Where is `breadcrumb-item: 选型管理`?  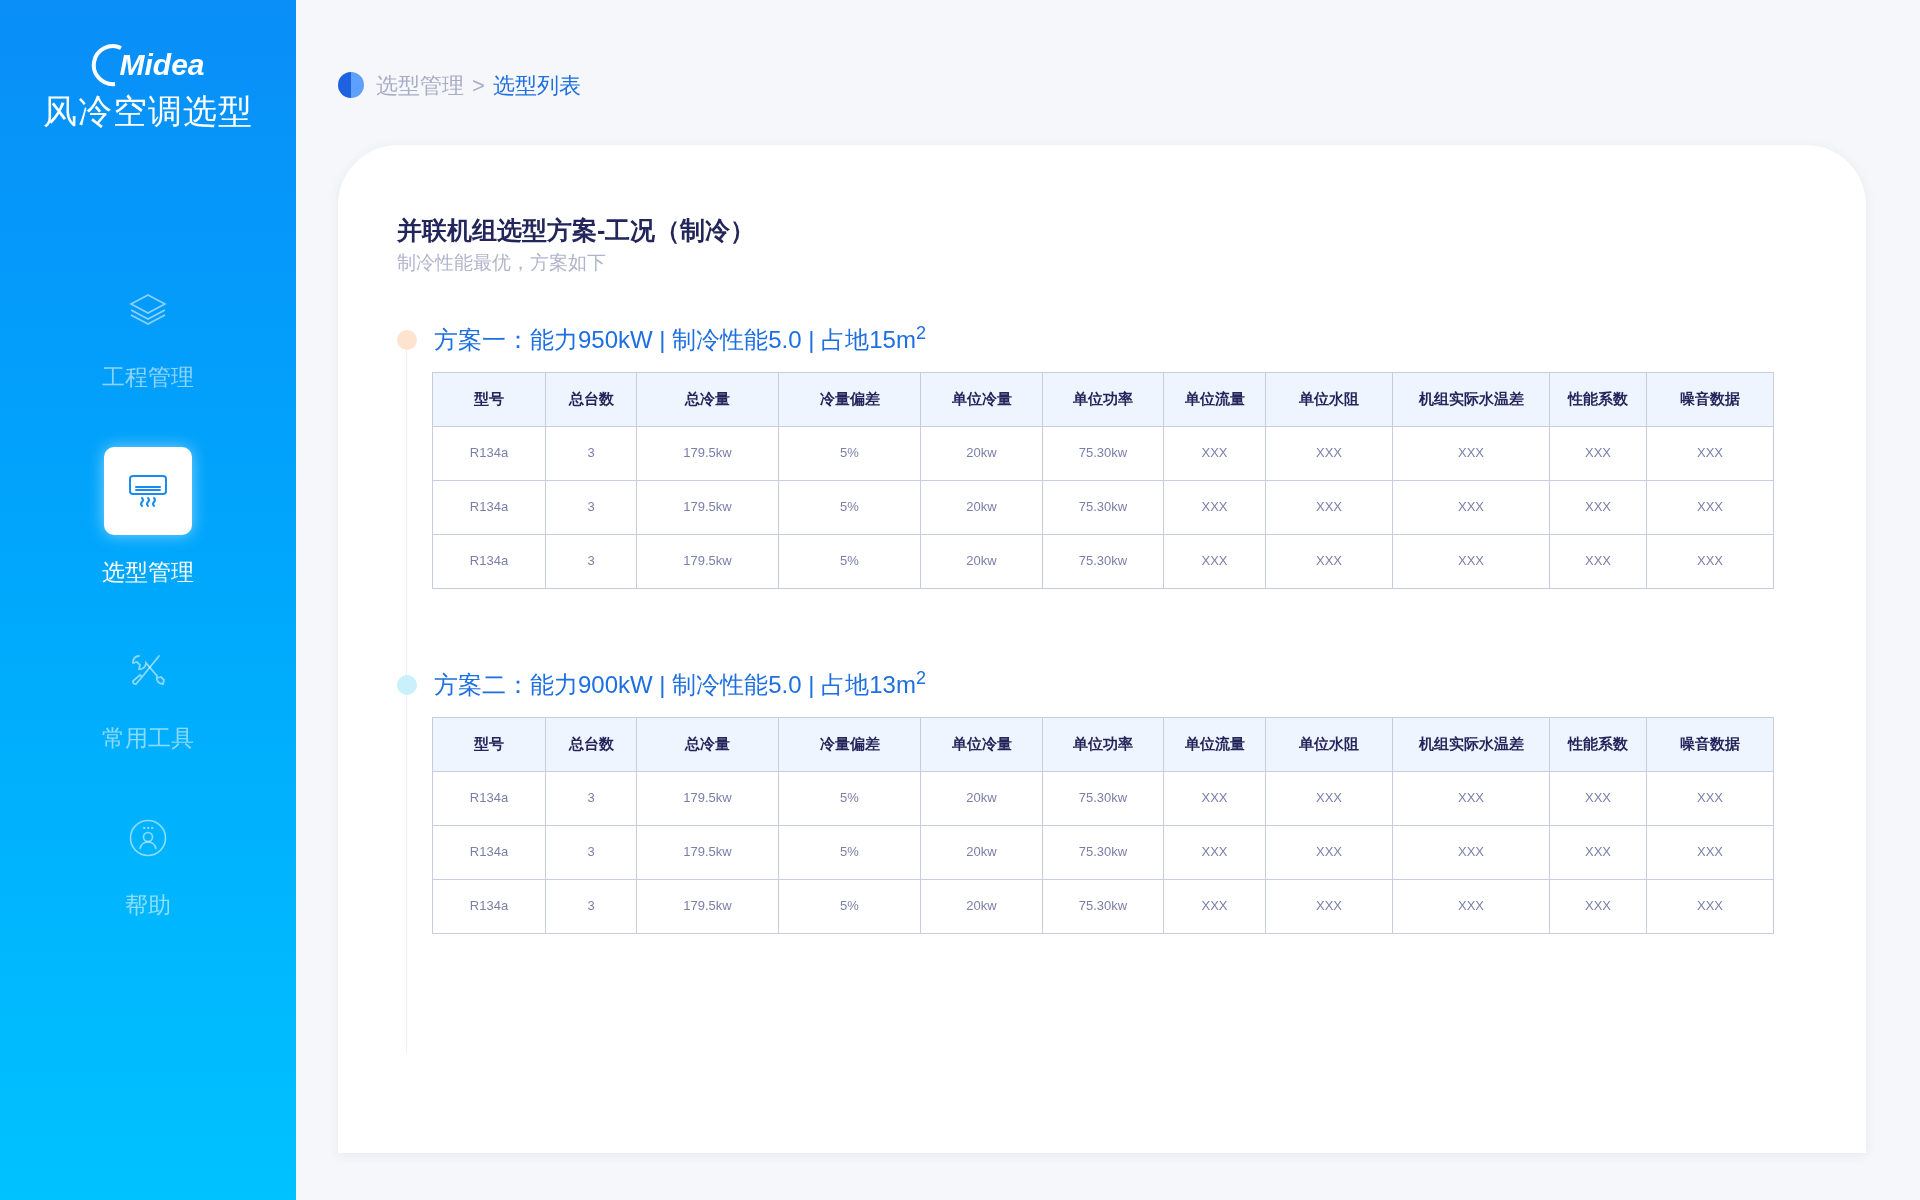 breadcrumb-item: 选型管理 is located at coordinates (420, 85).